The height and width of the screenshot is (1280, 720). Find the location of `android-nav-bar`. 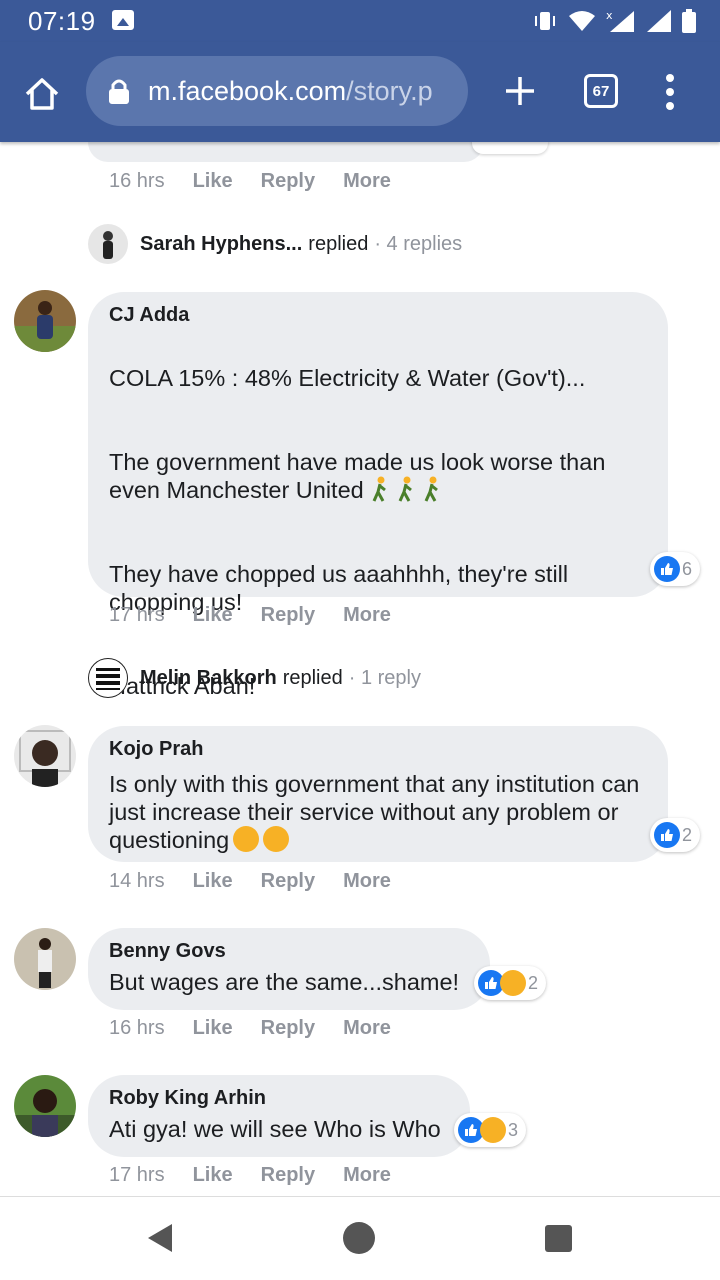

android-nav-bar is located at coordinates (360, 1238).